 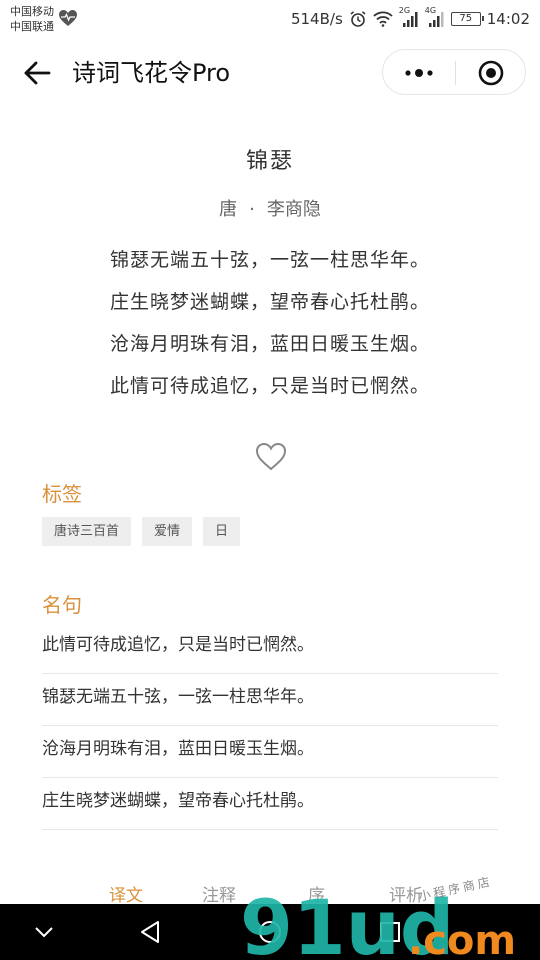 What do you see at coordinates (270, 752) in the screenshot?
I see `quote-item: 沧海月明珠有泪，蓝田日暖玉生烟。` at bounding box center [270, 752].